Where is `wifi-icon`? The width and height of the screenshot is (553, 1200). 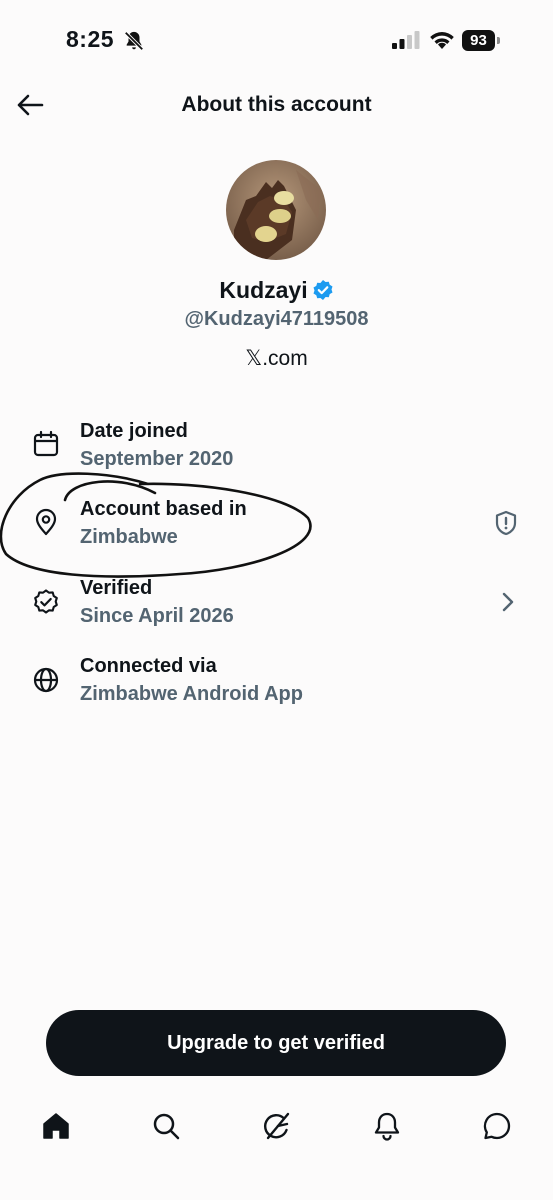 wifi-icon is located at coordinates (442, 40).